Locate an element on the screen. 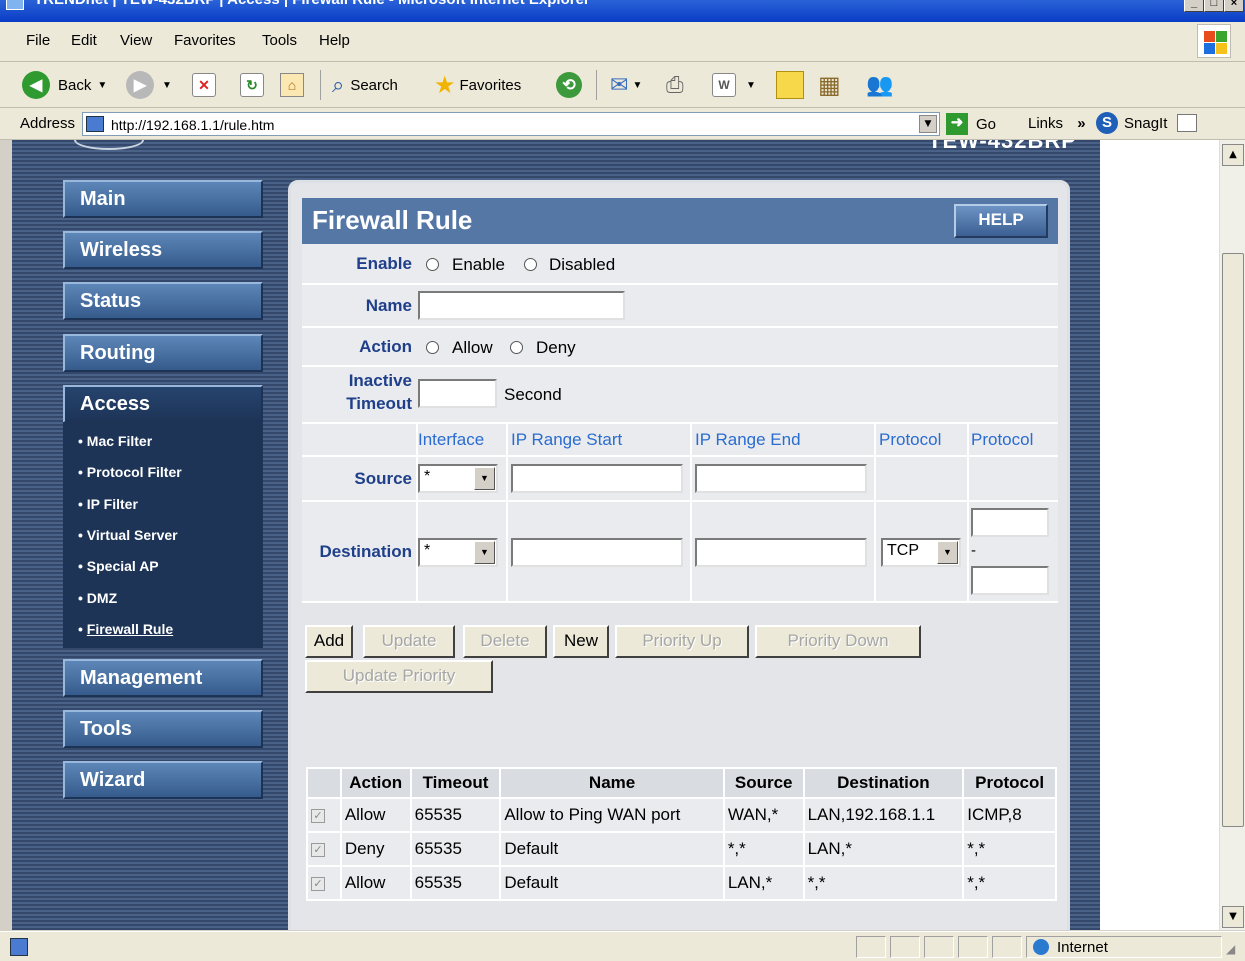  messenger-button: 👥 is located at coordinates (879, 85).